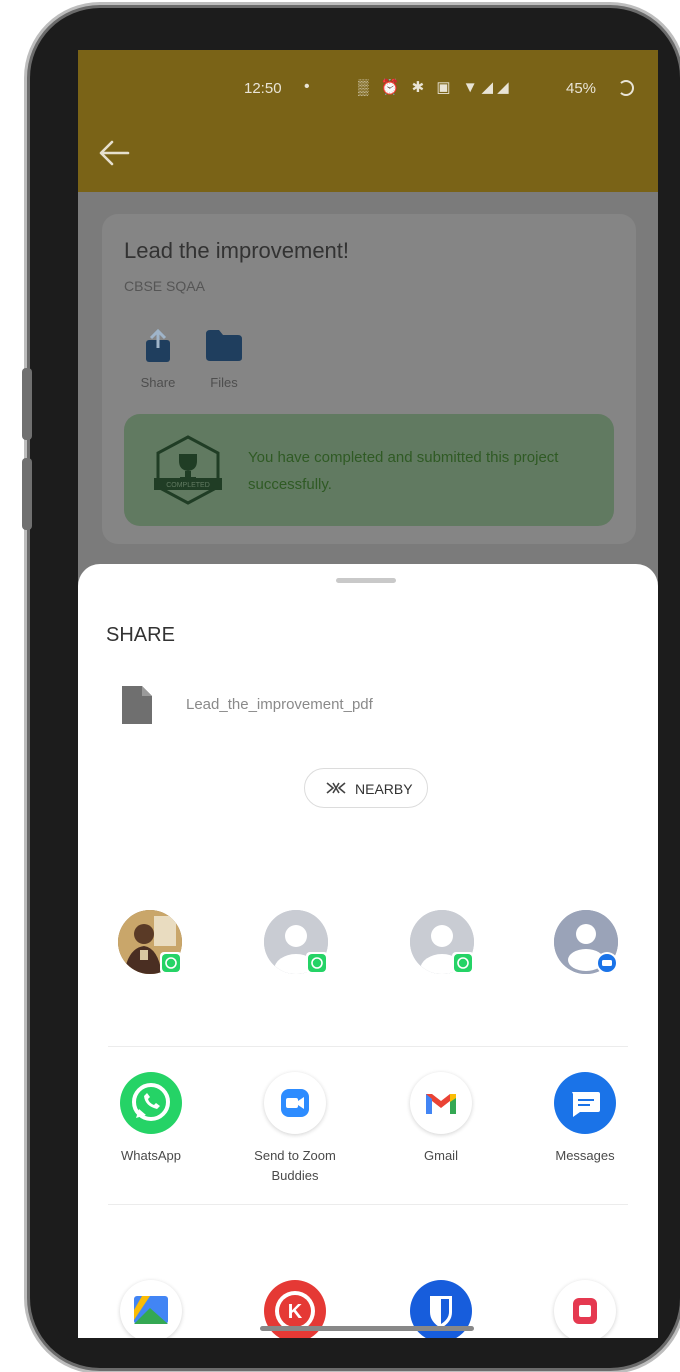 This screenshot has height=1372, width=680. Describe the element at coordinates (581, 88) in the screenshot. I see `battery-percent: 45%` at that location.